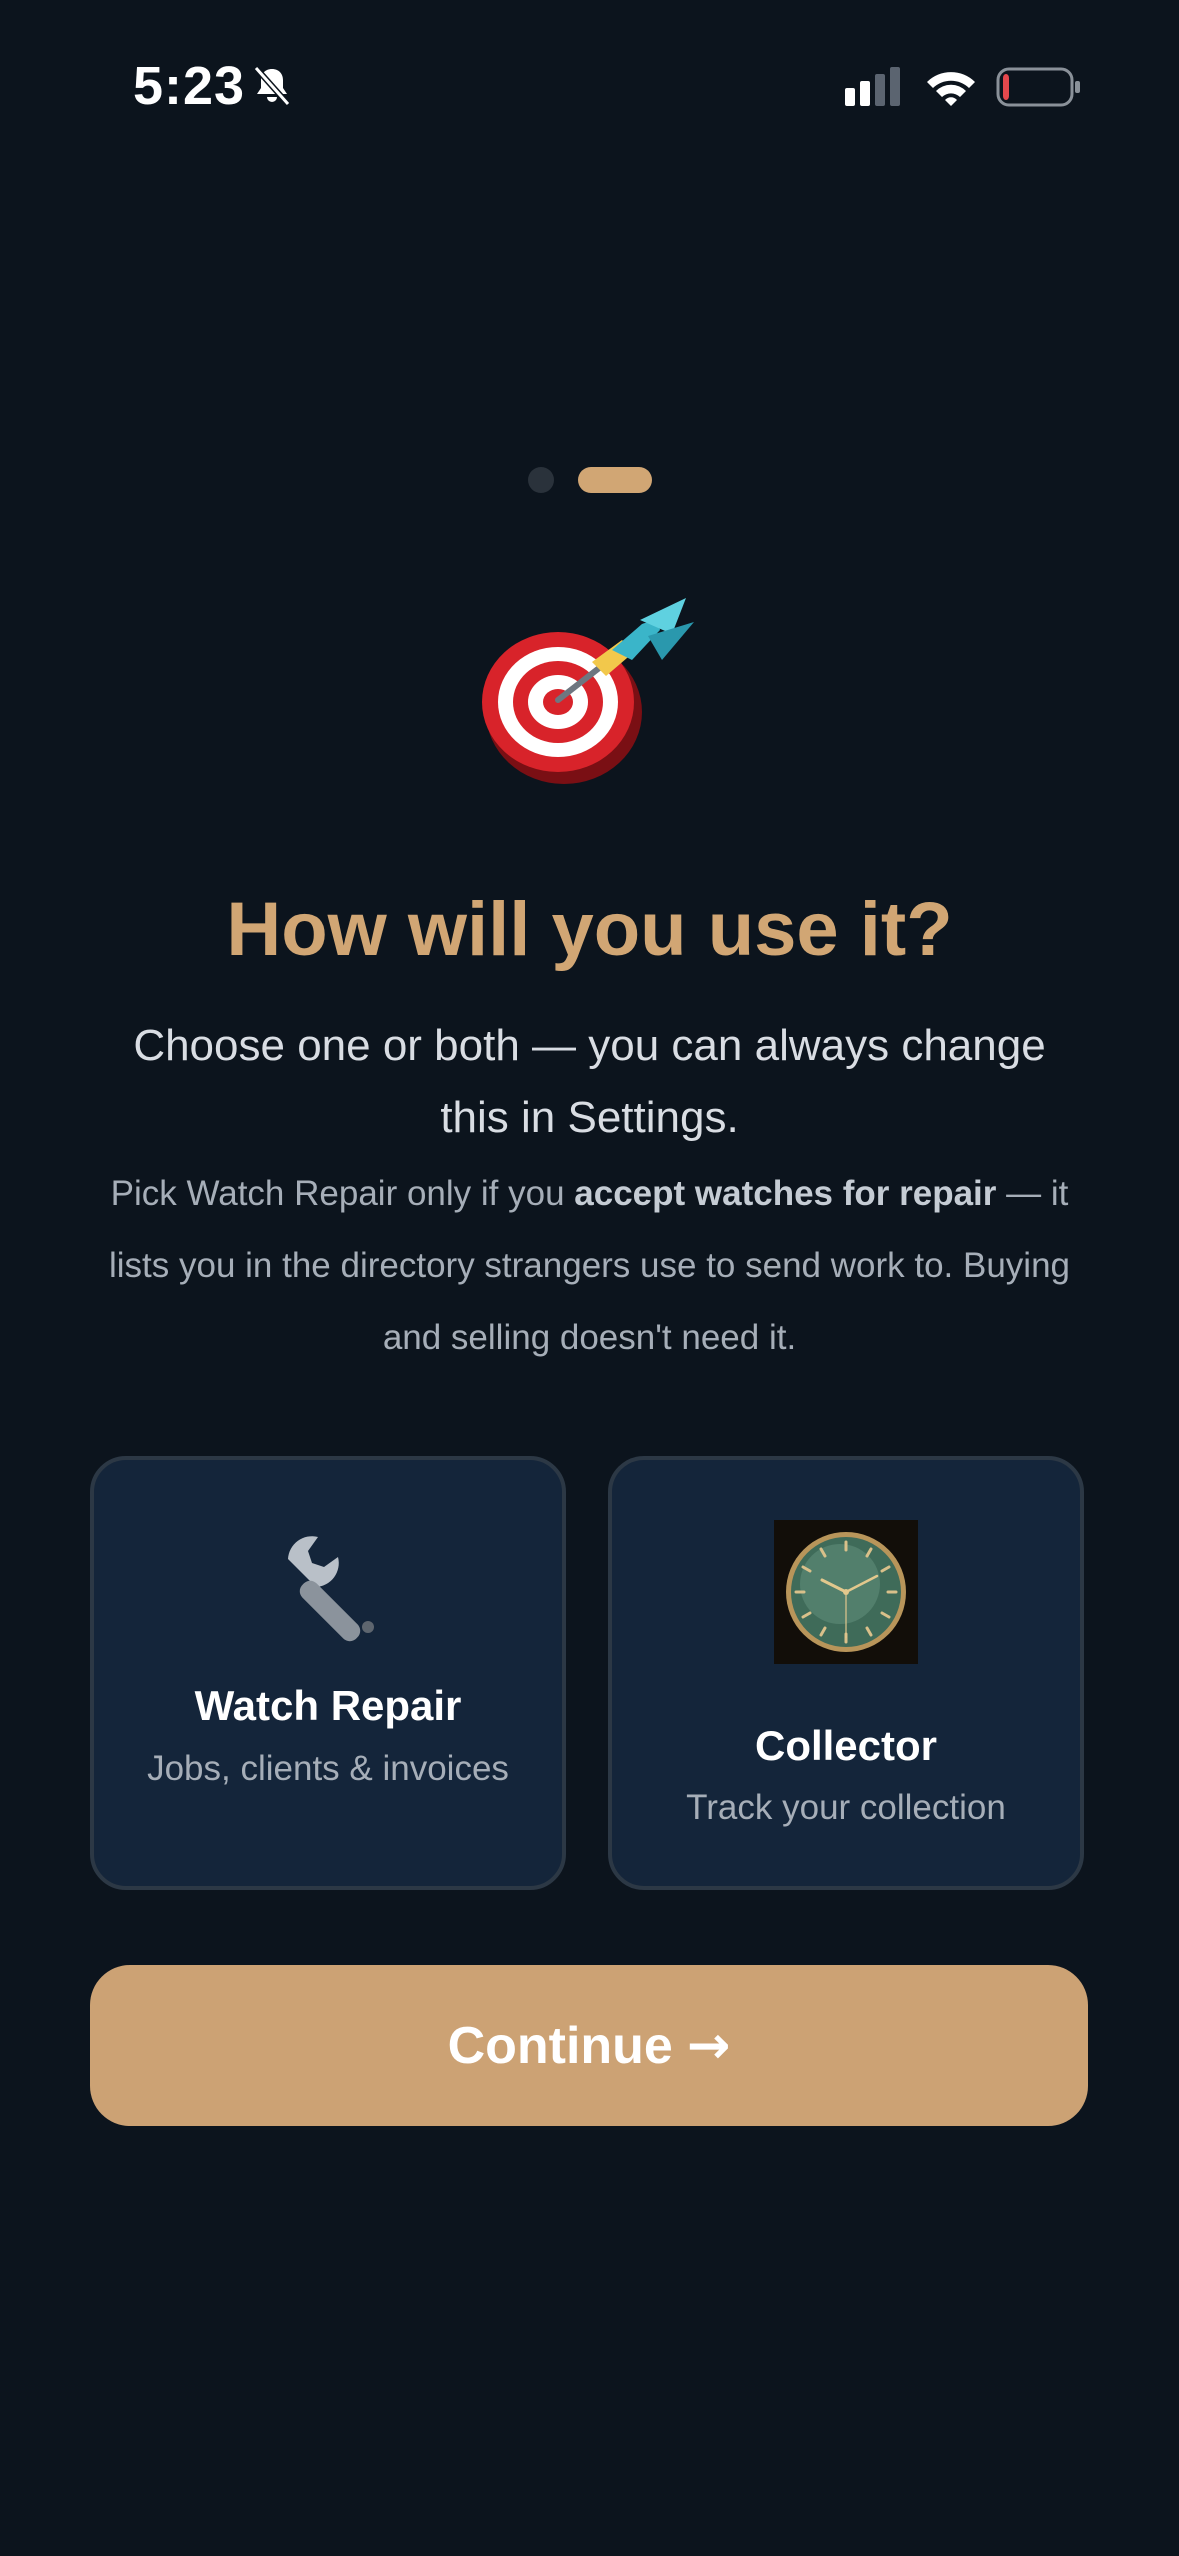 The image size is (1179, 2556). Describe the element at coordinates (189, 86) in the screenshot. I see `status-time: 5:23` at that location.